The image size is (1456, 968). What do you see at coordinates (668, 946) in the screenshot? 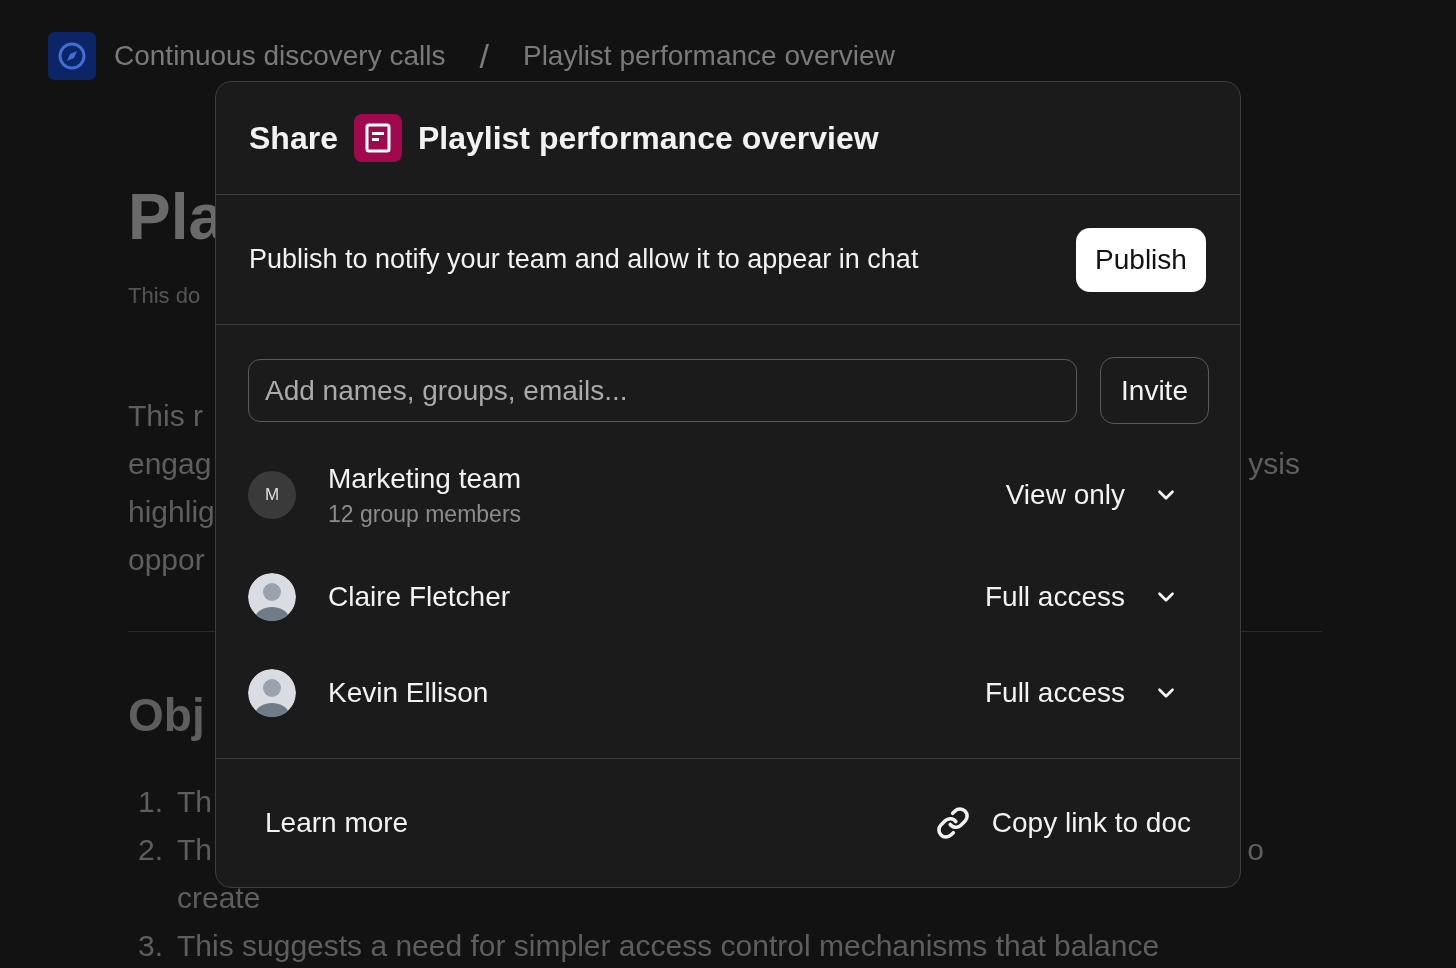
I see `list-item-text: This suggests a need for simpler access control mechanisms that balance` at bounding box center [668, 946].